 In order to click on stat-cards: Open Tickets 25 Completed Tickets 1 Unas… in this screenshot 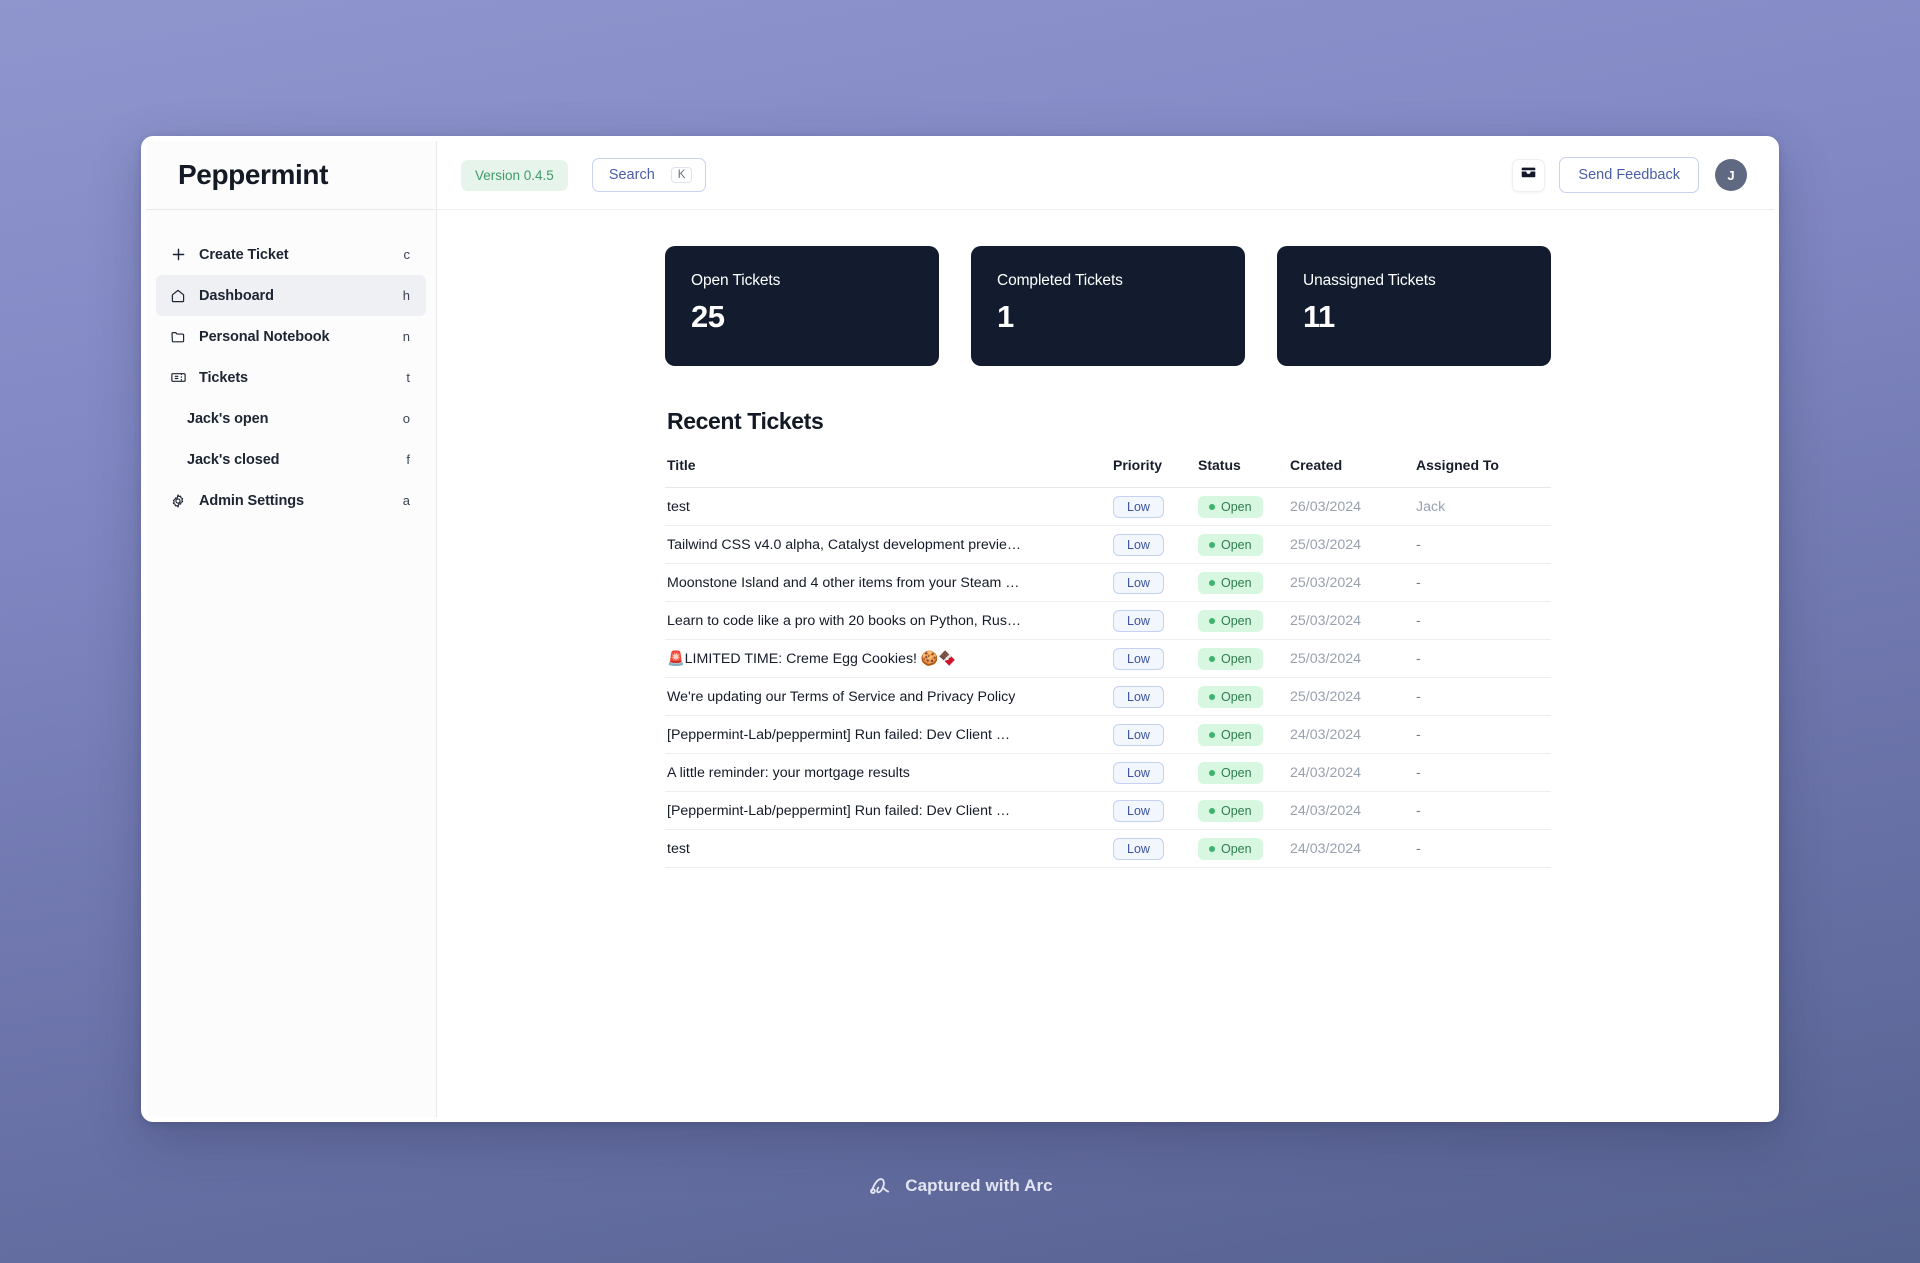, I will do `click(1108, 306)`.